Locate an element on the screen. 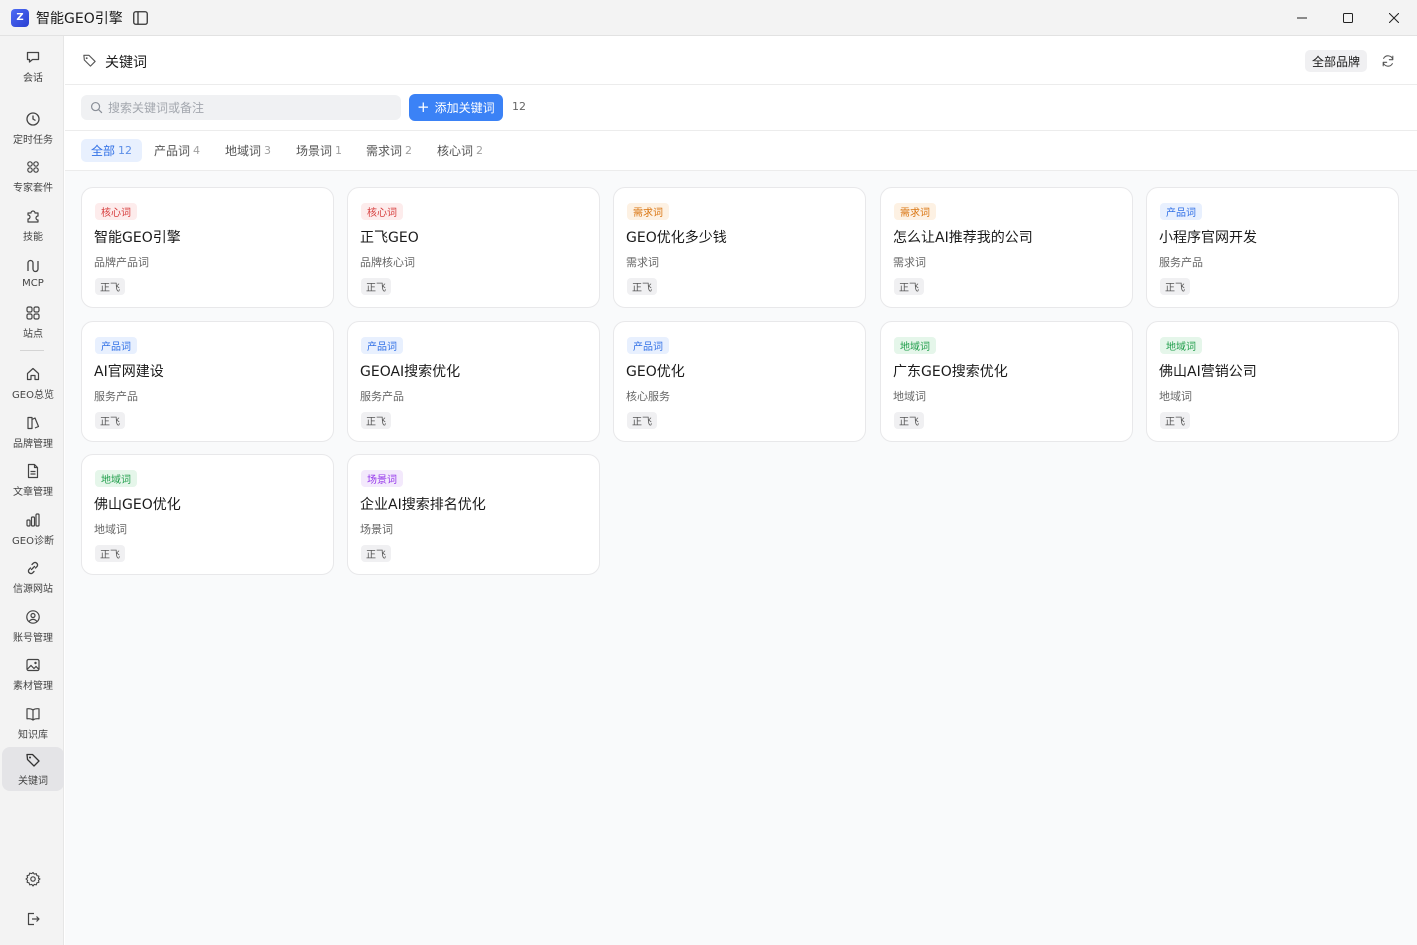 The image size is (1417, 945). sidebar-item-sites: 站点 is located at coordinates (33, 322).